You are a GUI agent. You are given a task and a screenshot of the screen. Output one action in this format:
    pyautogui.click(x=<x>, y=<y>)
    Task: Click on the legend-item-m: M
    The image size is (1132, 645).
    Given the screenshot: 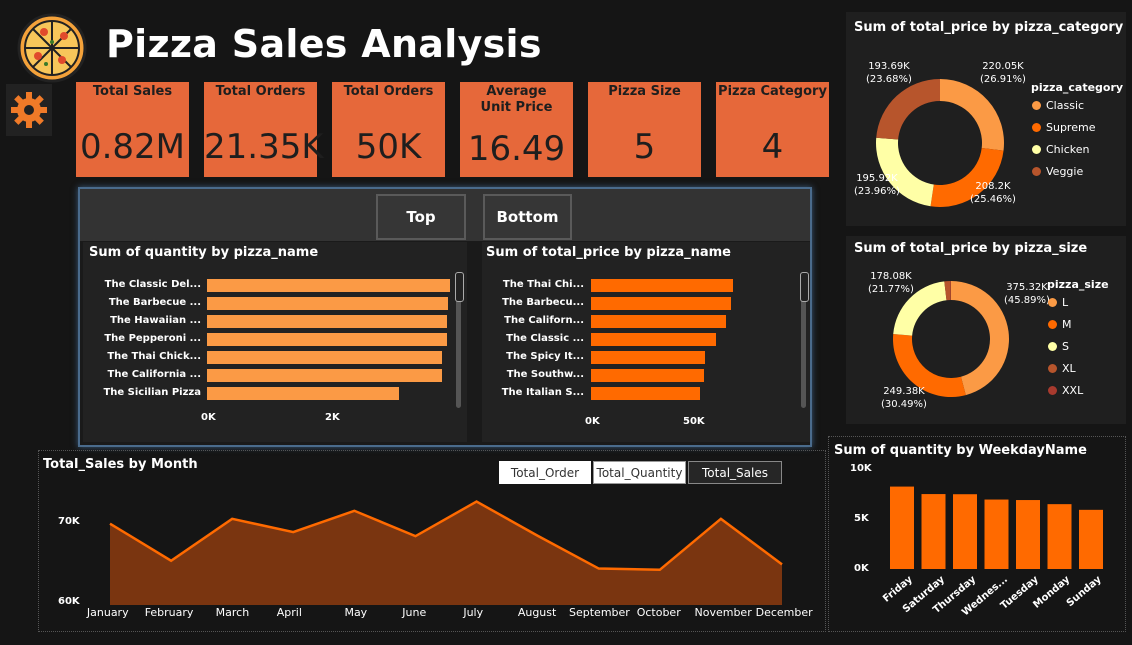 What is the action you would take?
    pyautogui.click(x=1060, y=324)
    